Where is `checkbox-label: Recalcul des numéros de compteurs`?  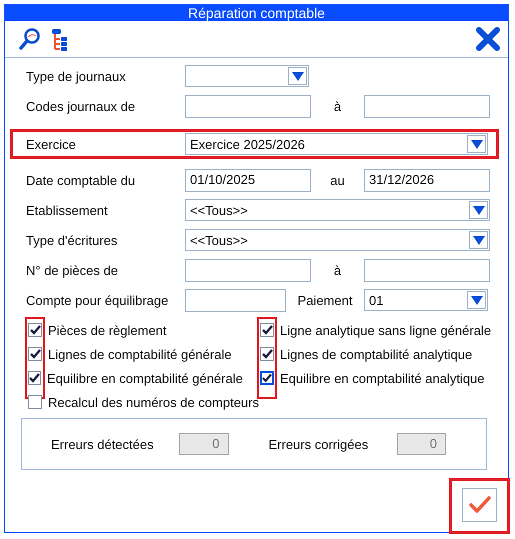
checkbox-label: Recalcul des numéros de compteurs is located at coordinates (153, 402).